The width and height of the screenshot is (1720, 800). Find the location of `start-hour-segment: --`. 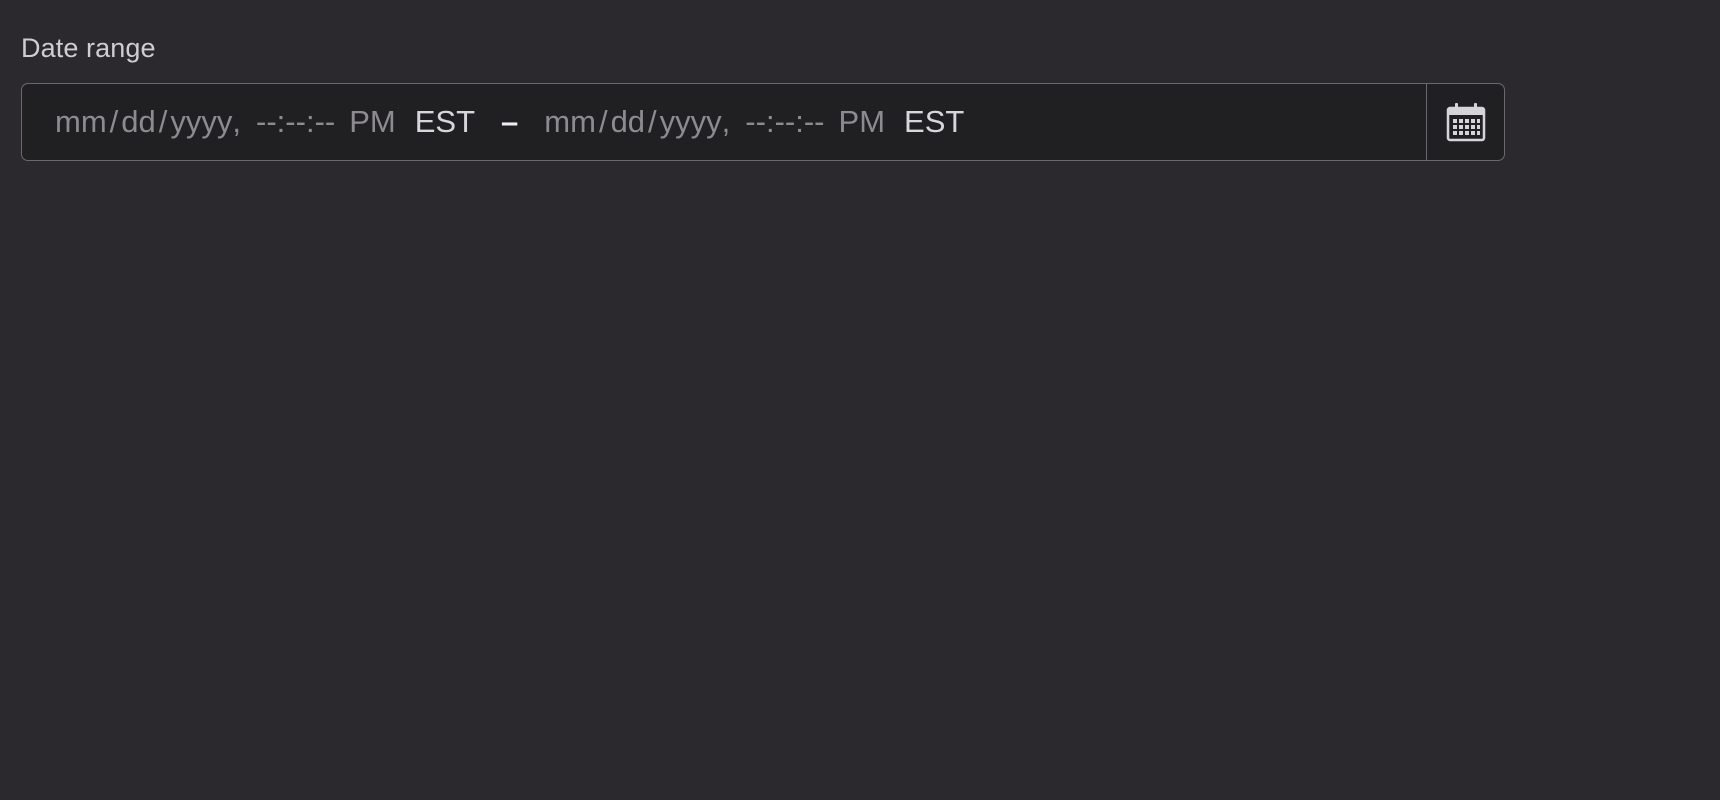

start-hour-segment: -- is located at coordinates (266, 122).